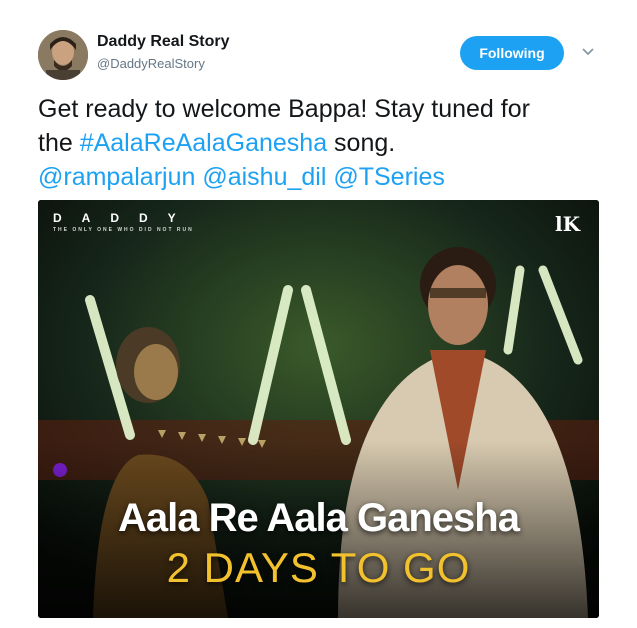 This screenshot has width=637, height=628. I want to click on tweet-line-3: @rampalarjun @aishu_dil @TSeries, so click(325, 177).